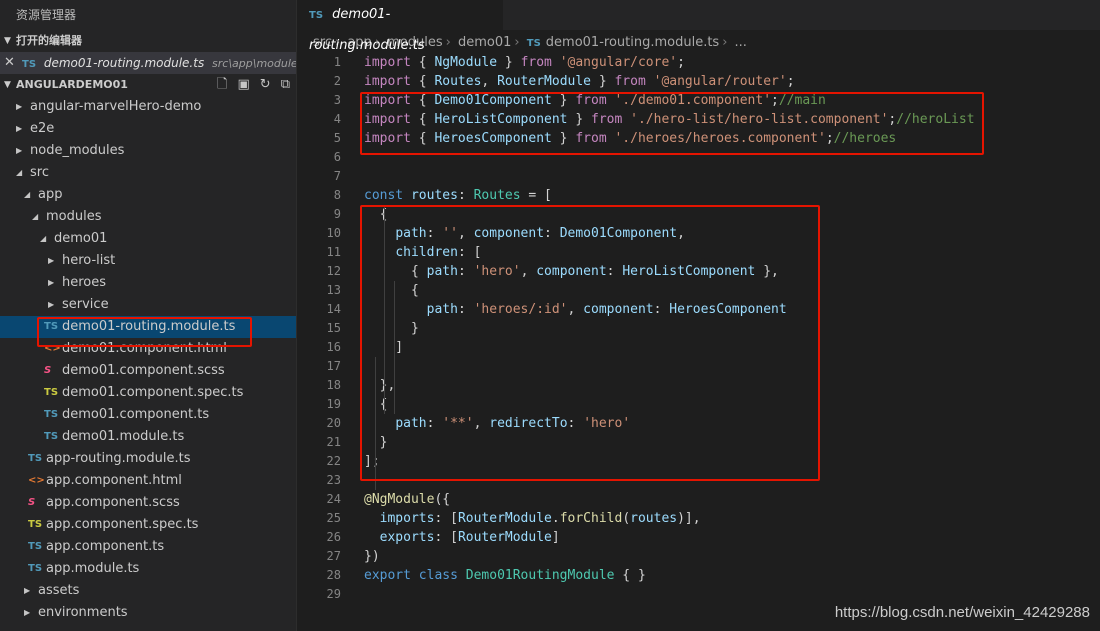  What do you see at coordinates (337, 176) in the screenshot?
I see `line-number: 7` at bounding box center [337, 176].